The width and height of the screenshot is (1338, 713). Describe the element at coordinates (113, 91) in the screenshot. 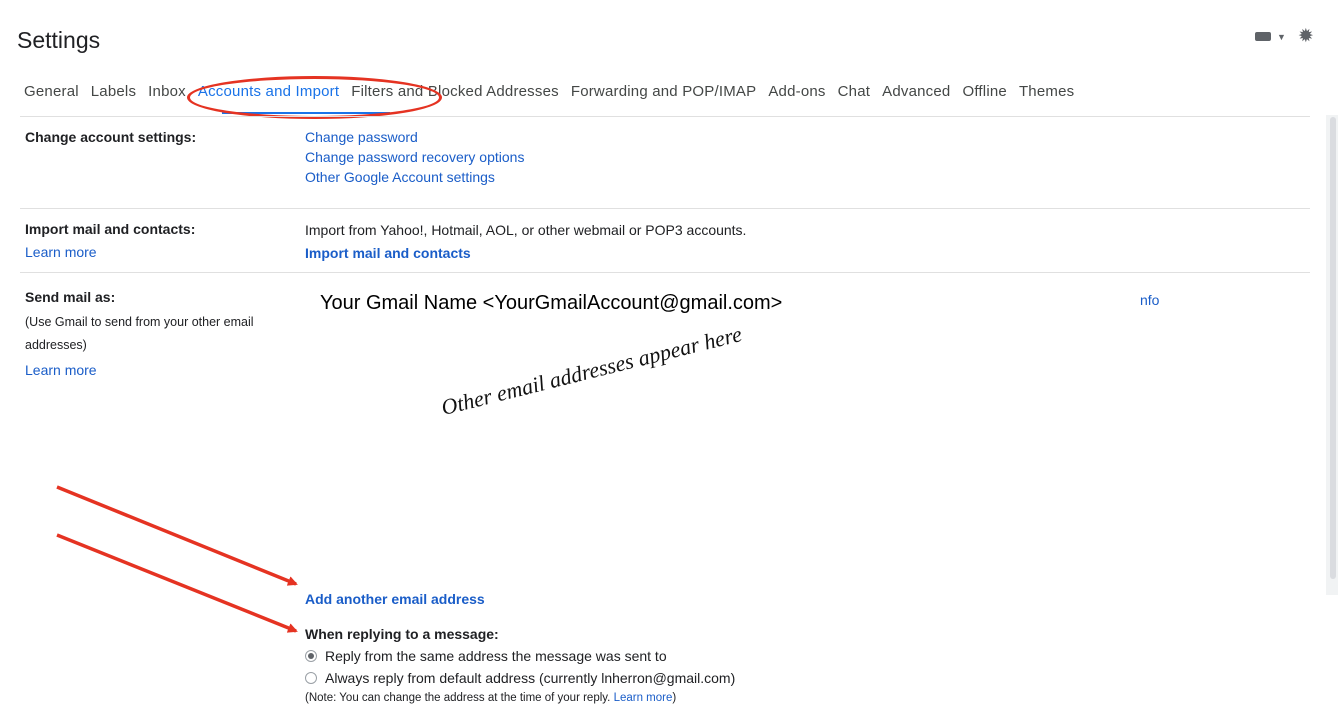

I see `tab-labels: Labels` at that location.